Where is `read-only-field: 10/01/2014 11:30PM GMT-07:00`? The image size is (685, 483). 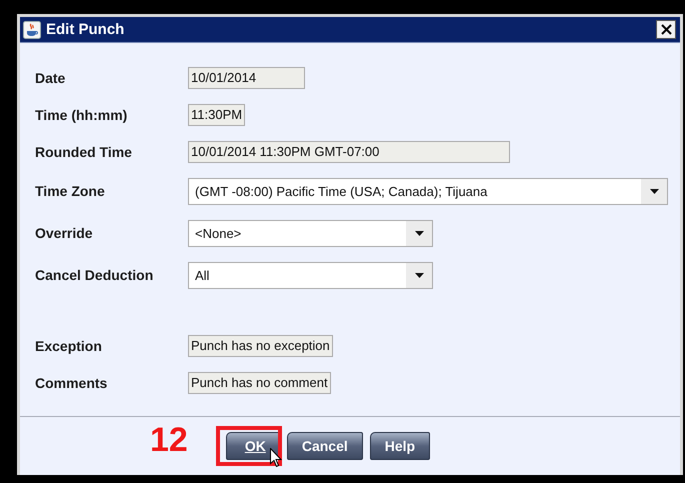 read-only-field: 10/01/2014 11:30PM GMT-07:00 is located at coordinates (349, 151).